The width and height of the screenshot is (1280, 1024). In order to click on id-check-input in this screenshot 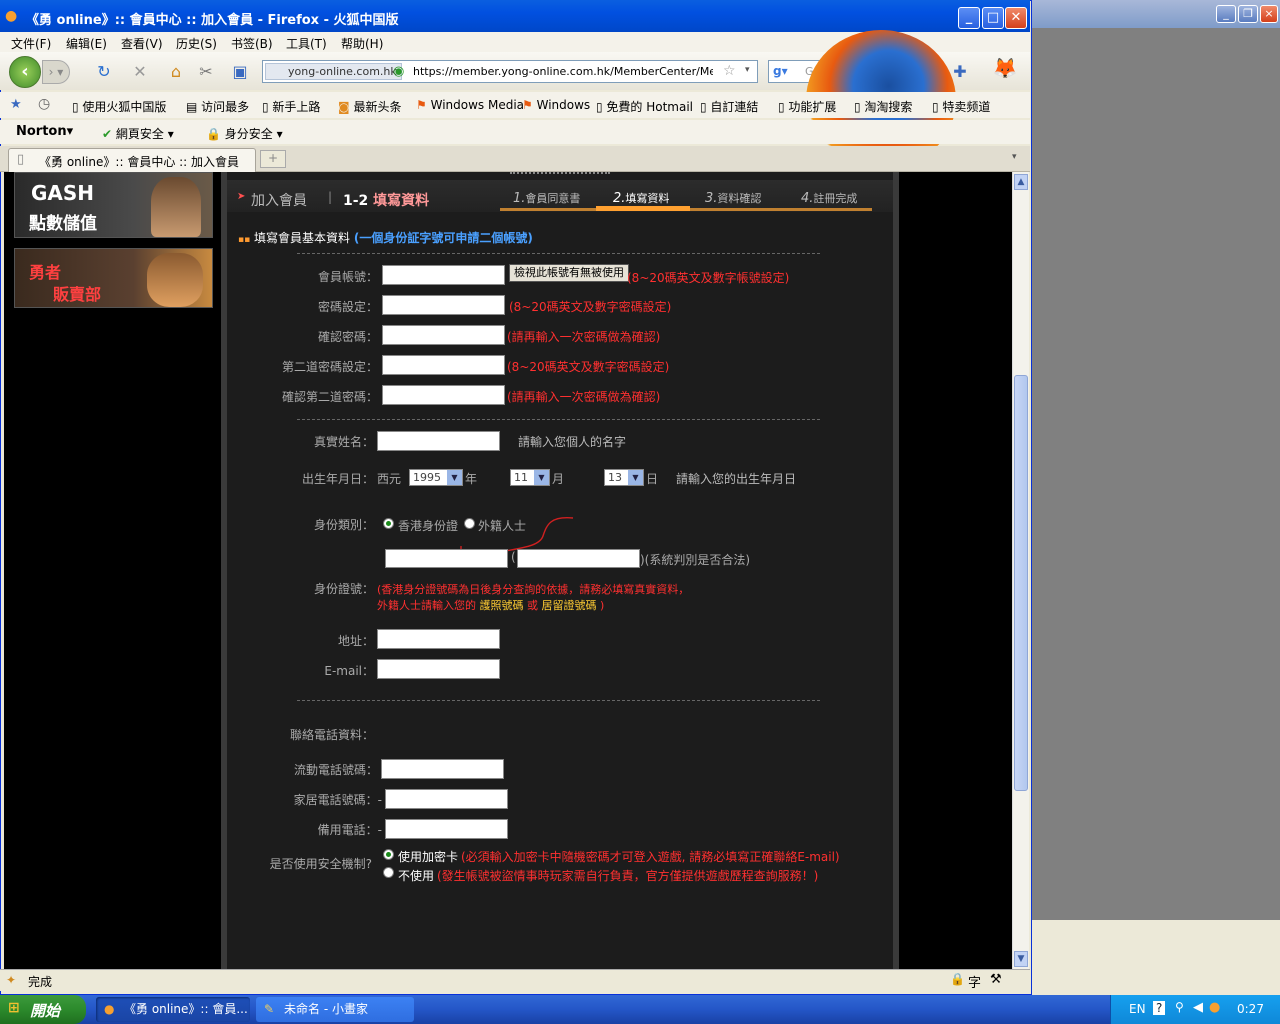, I will do `click(578, 558)`.